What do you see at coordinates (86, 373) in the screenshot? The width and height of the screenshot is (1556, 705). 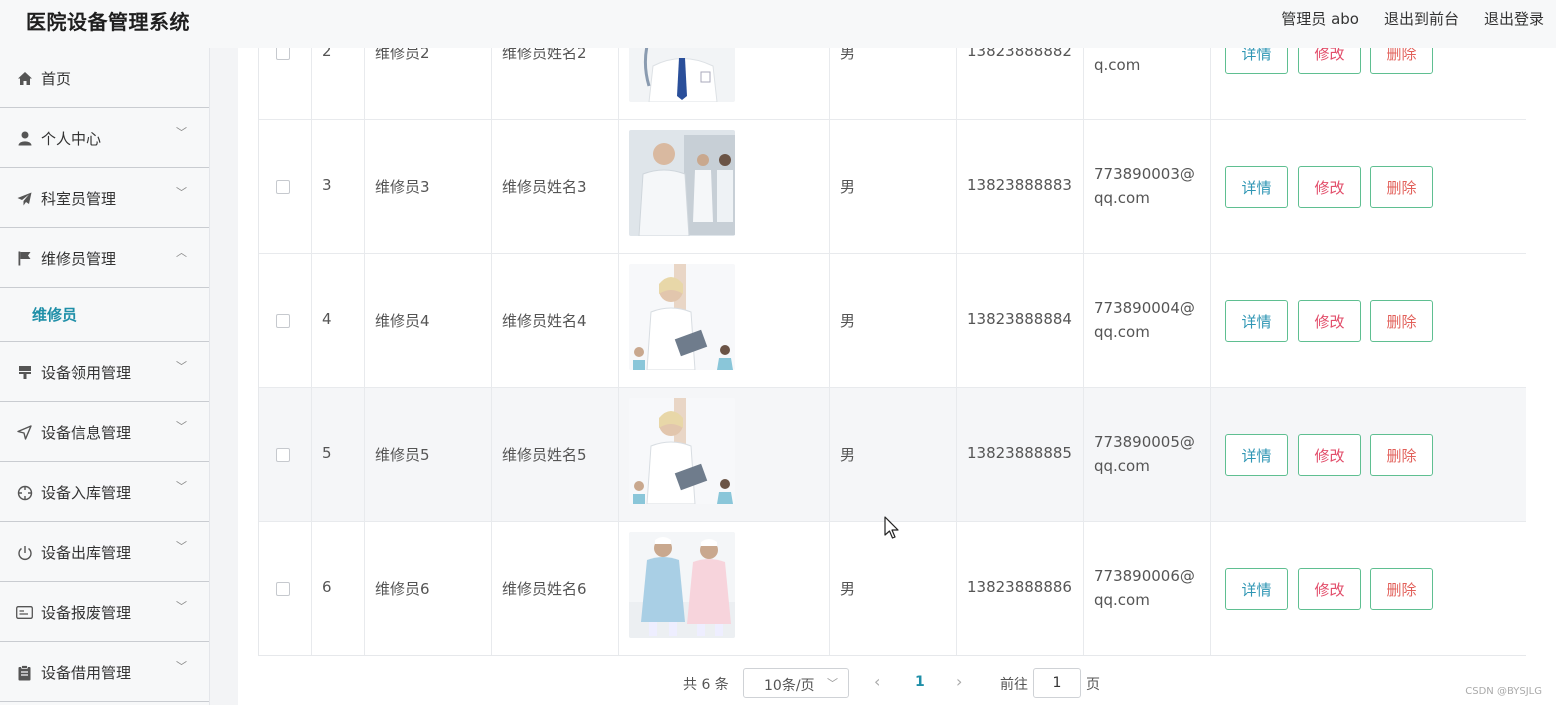 I see `sidebar-item-label: 设备领用管理` at bounding box center [86, 373].